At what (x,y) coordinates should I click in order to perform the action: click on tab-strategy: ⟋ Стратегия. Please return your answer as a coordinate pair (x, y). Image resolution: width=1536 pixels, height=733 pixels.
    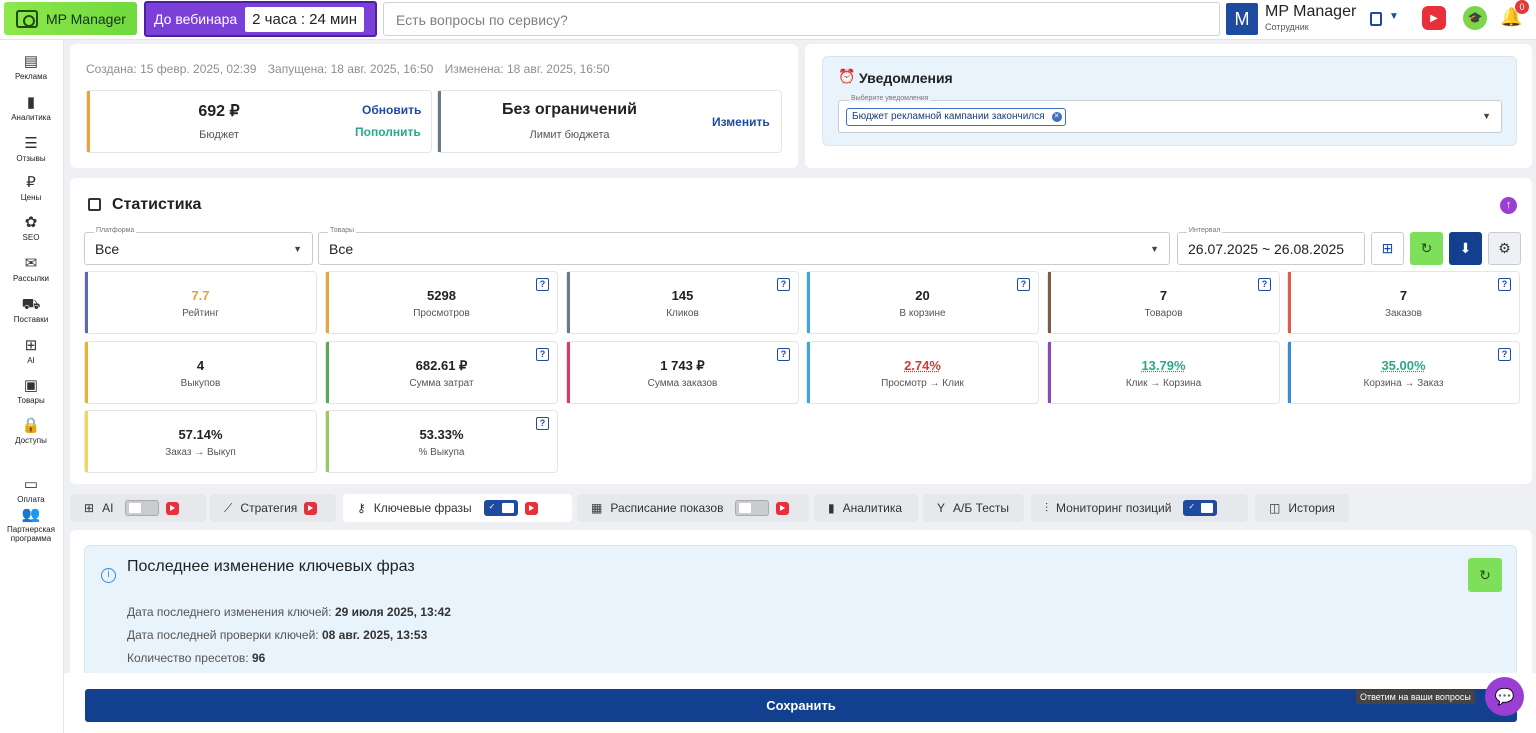
    Looking at the image, I should click on (273, 508).